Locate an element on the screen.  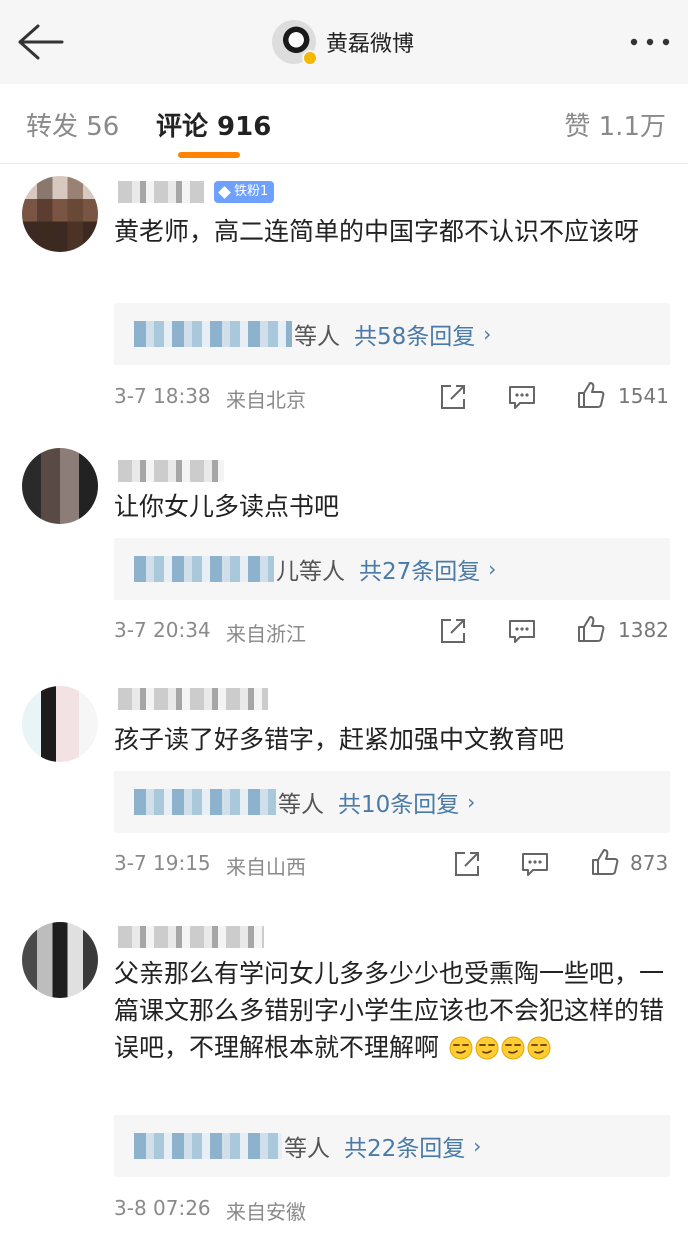
tab-reposts: 转发 56 is located at coordinates (72, 124).